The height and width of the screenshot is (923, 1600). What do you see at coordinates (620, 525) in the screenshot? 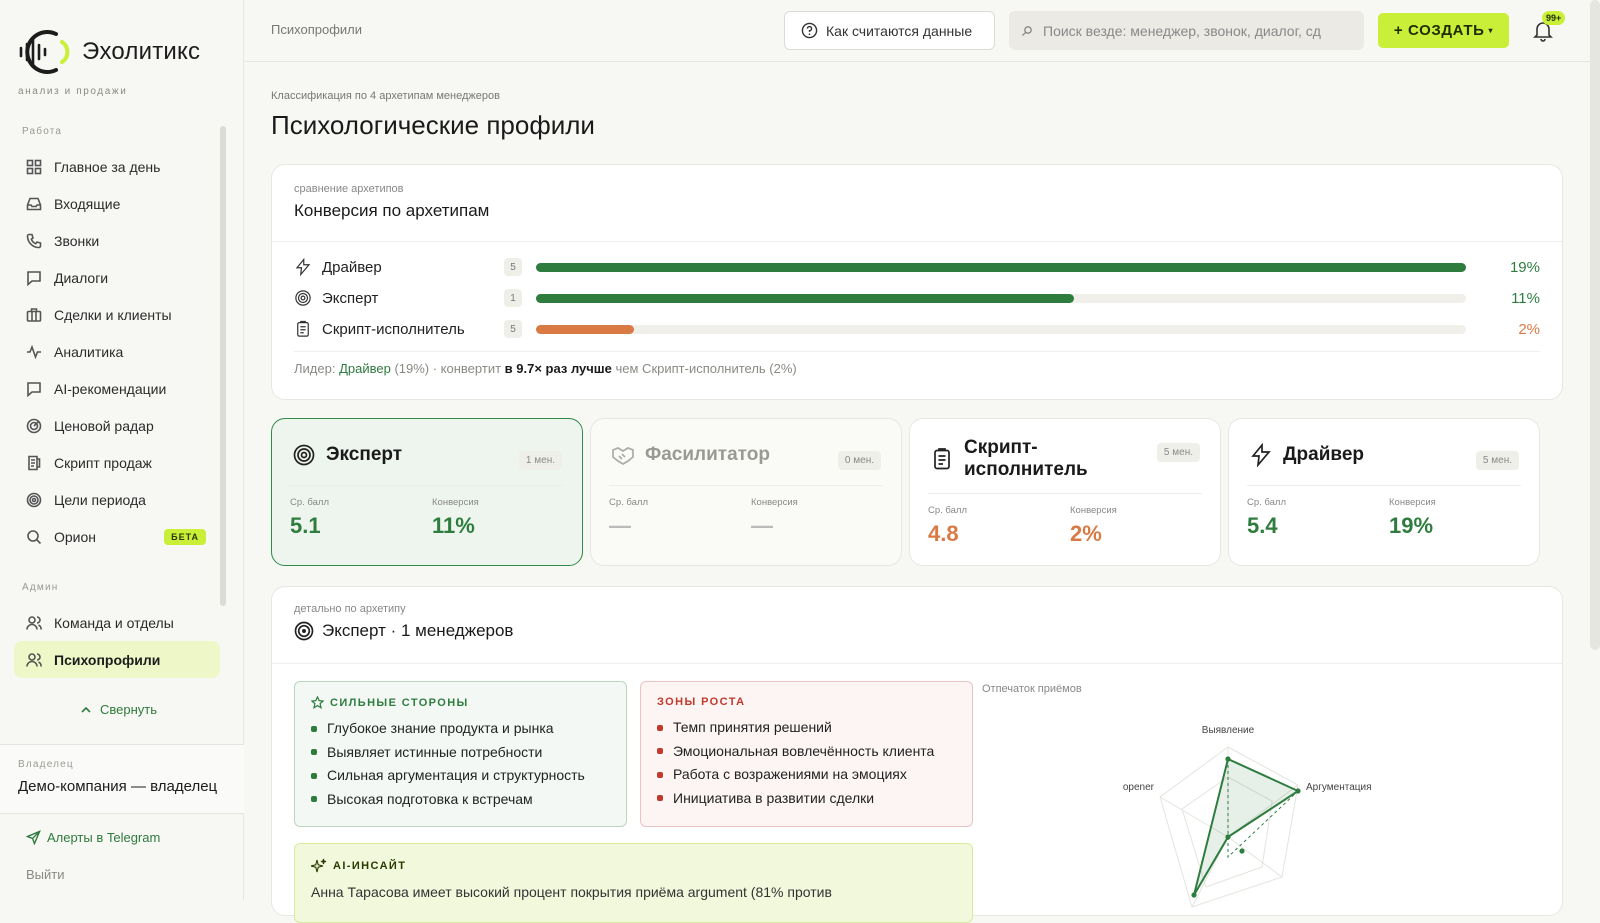
I see `avg-score-value: —` at bounding box center [620, 525].